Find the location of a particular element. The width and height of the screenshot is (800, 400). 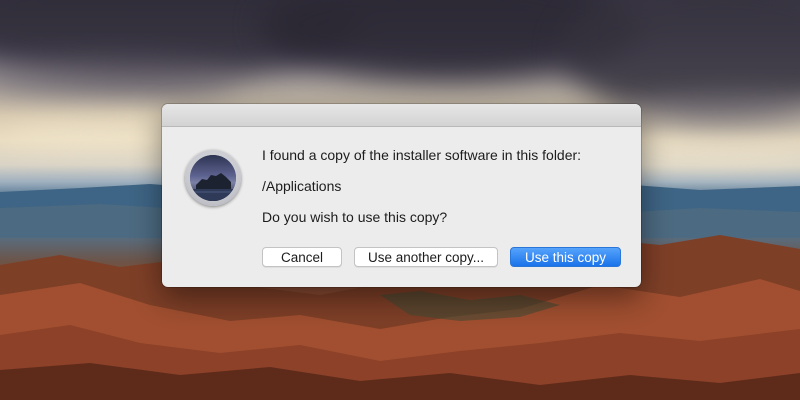

use-this-copy-button: Use this copy is located at coordinates (565, 257).